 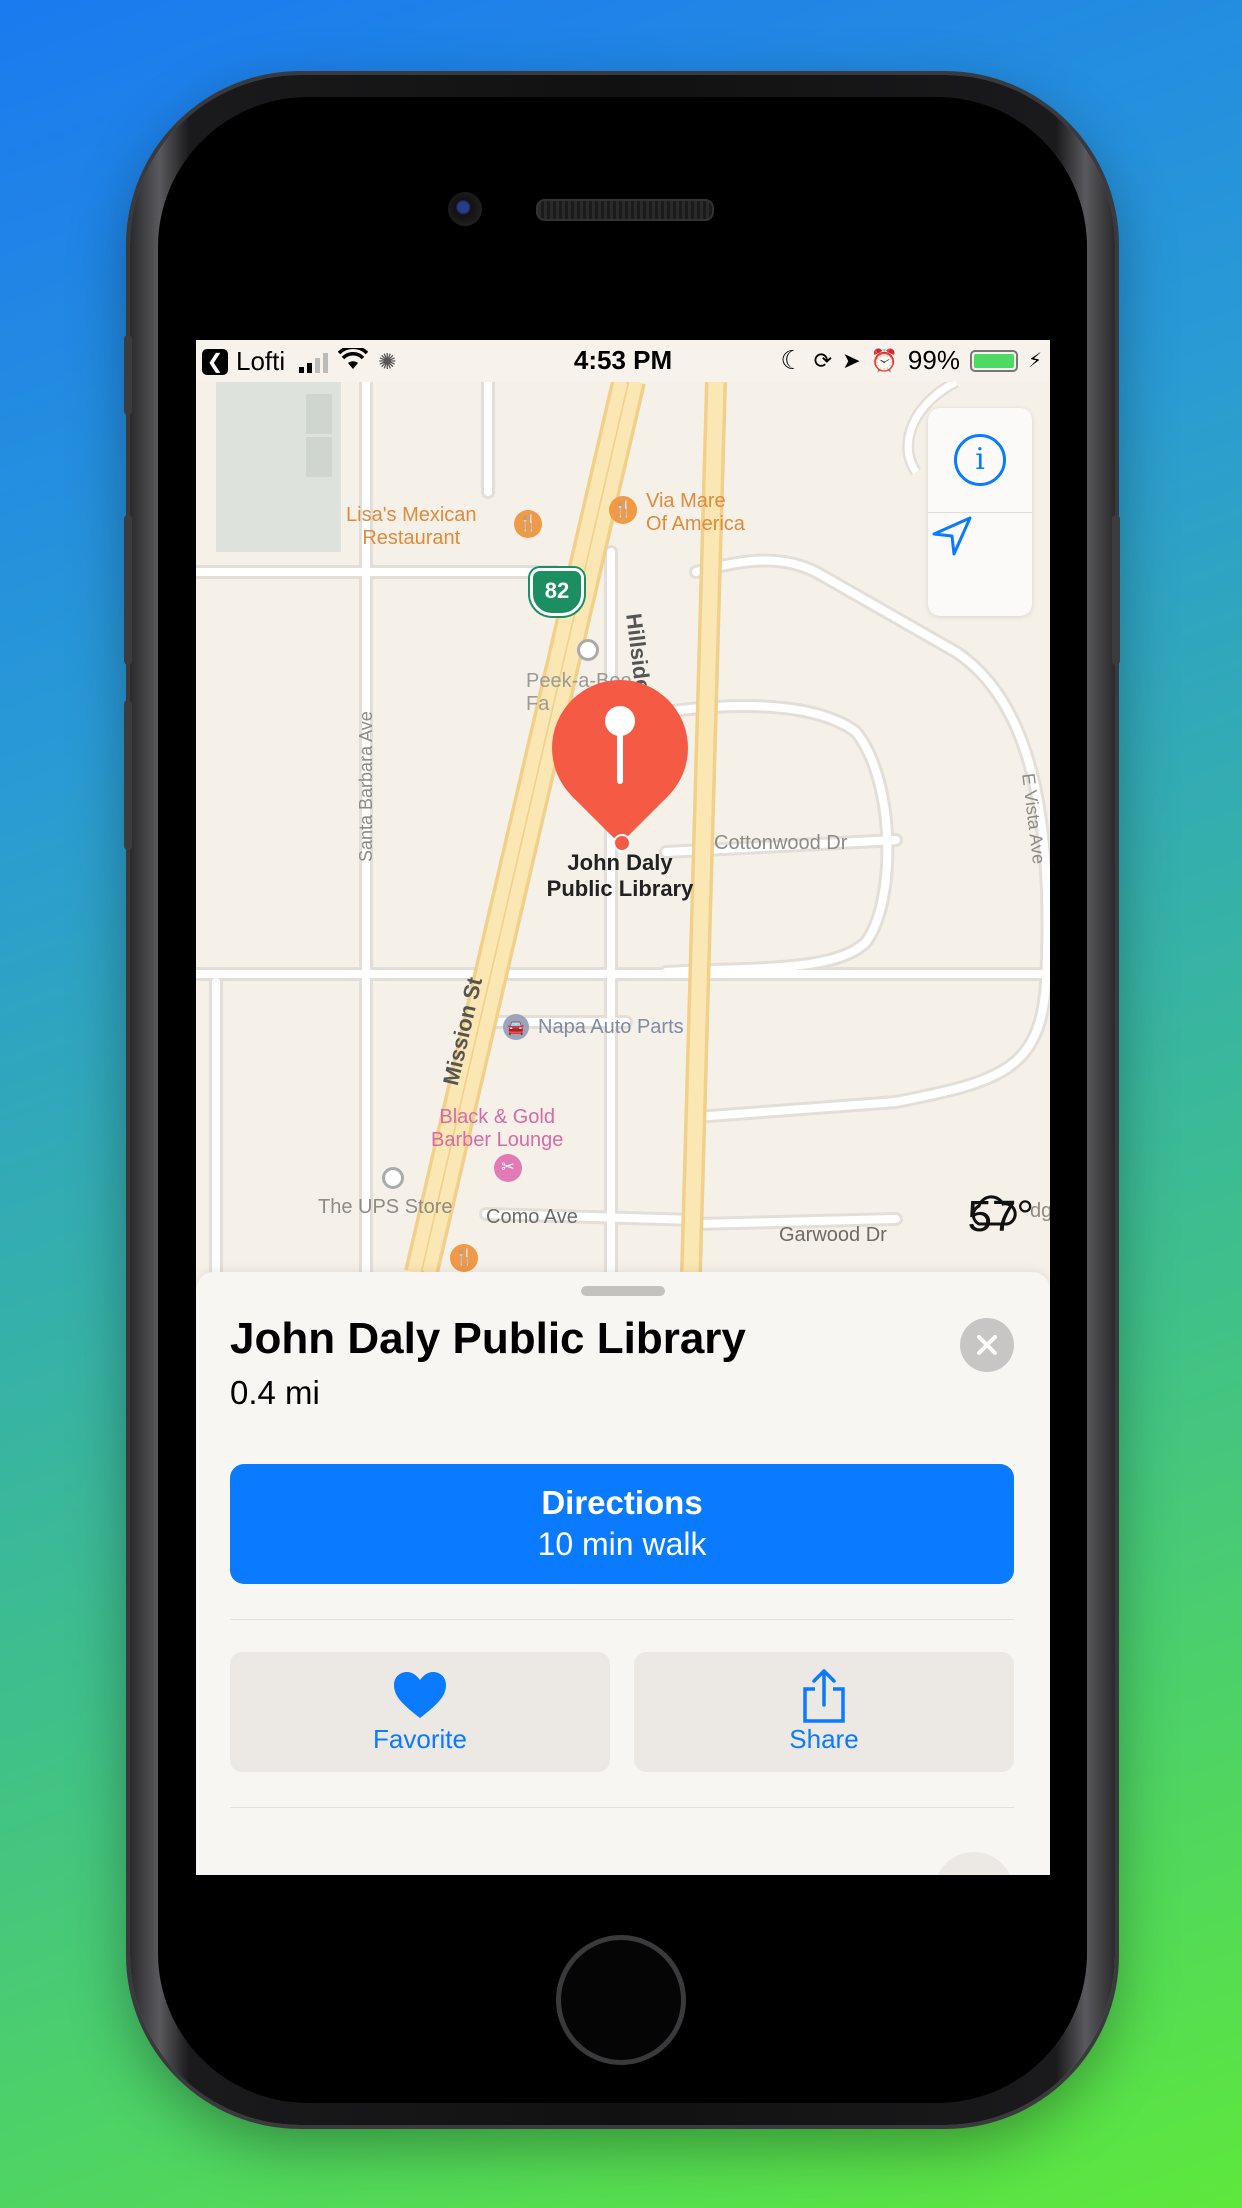 I want to click on favorite-button: Favorite, so click(x=420, y=1712).